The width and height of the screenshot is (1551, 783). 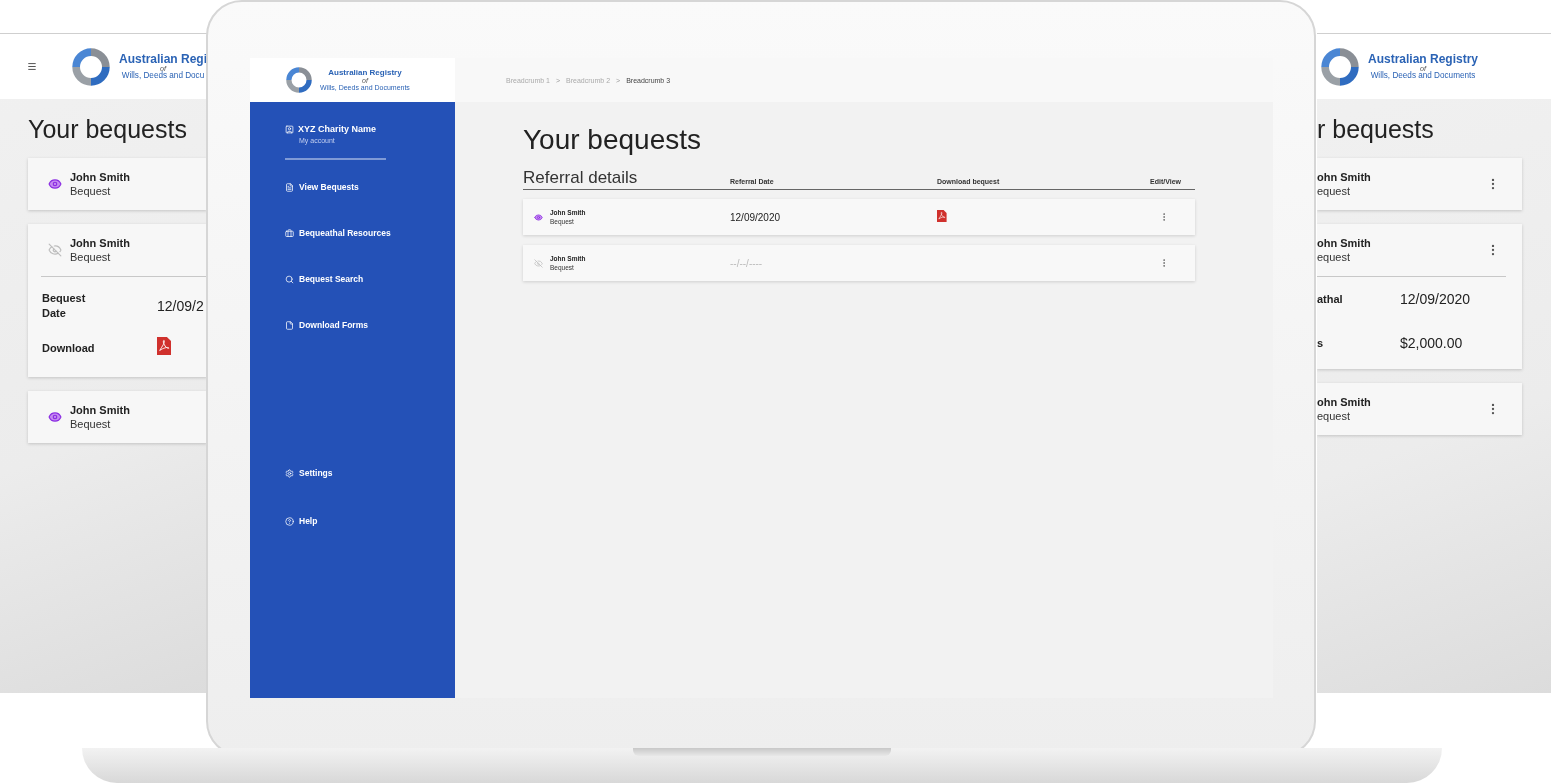 What do you see at coordinates (1376, 129) in the screenshot?
I see `page-title: r bequests` at bounding box center [1376, 129].